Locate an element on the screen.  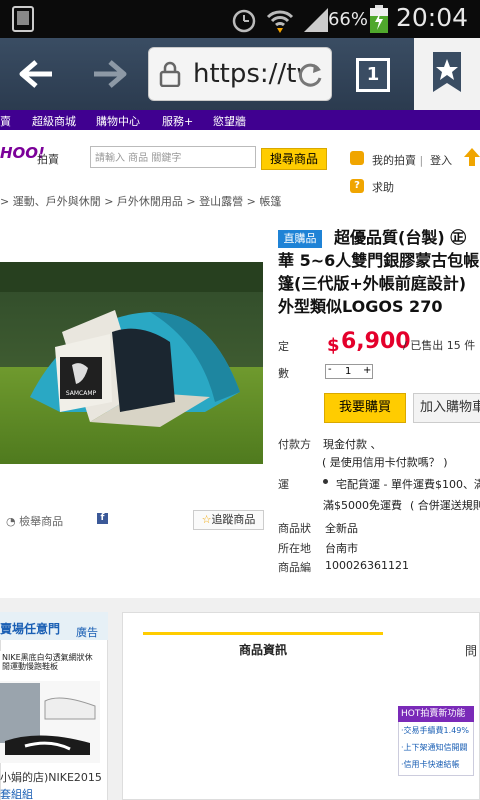
hot-feature-item: ·上下架通知信開闢 is located at coordinates (437, 747).